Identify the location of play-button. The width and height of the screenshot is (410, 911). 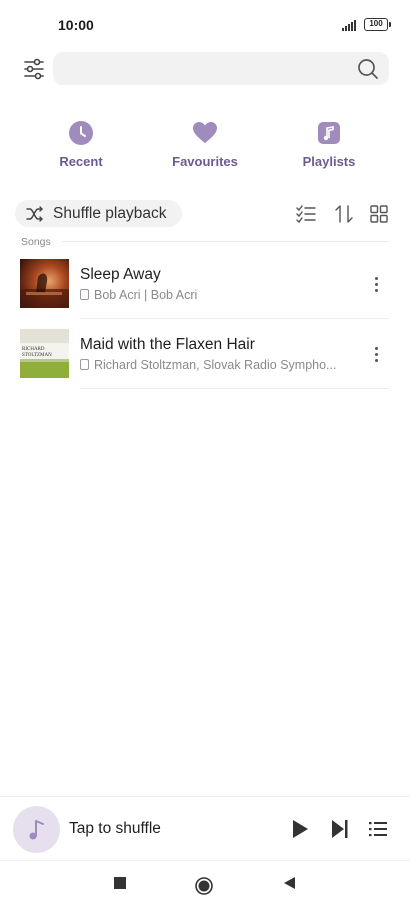
(300, 829).